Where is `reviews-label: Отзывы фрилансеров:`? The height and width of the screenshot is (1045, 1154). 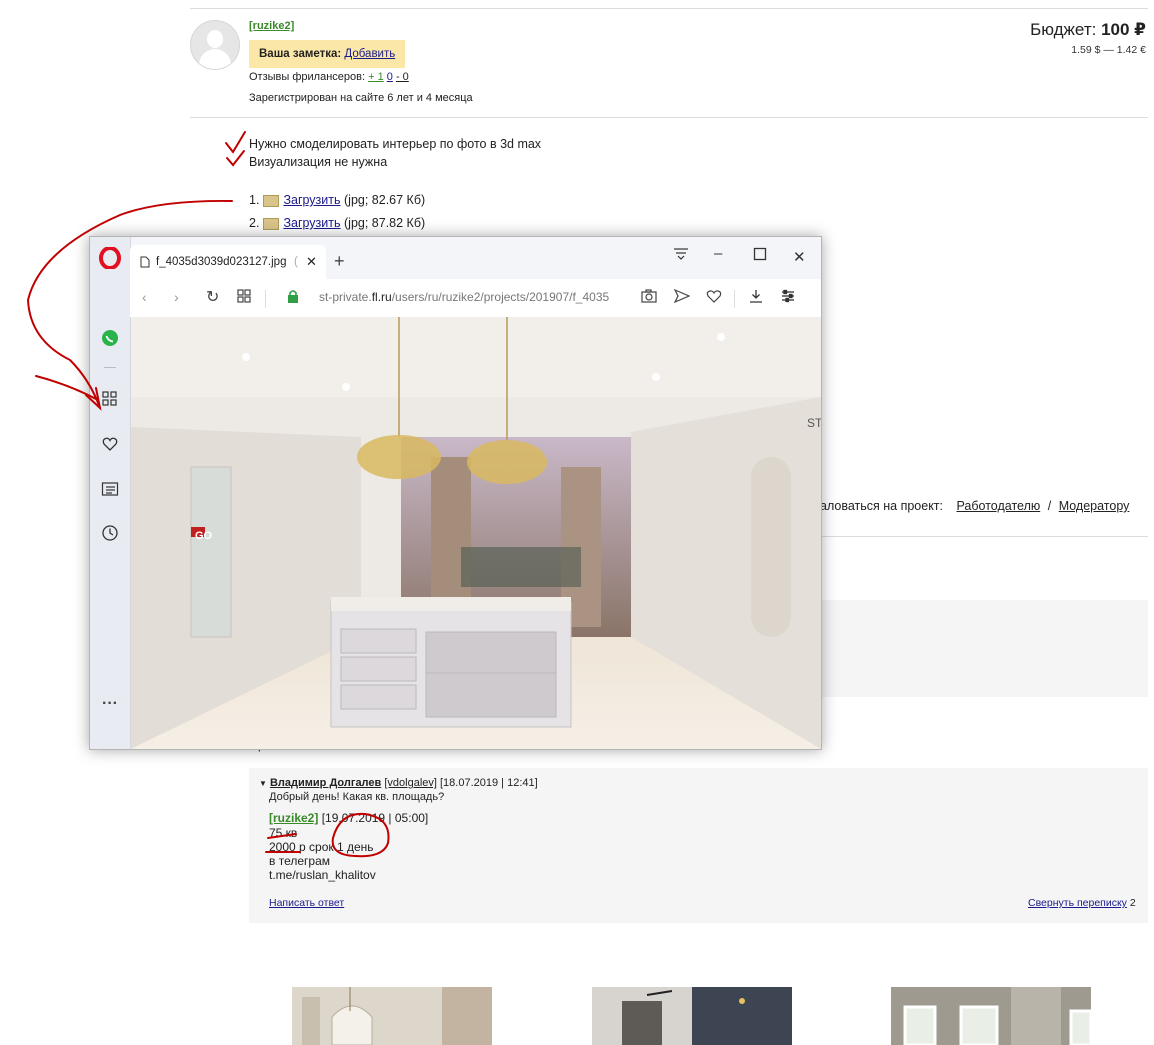
reviews-label: Отзывы фрилансеров: is located at coordinates (307, 77).